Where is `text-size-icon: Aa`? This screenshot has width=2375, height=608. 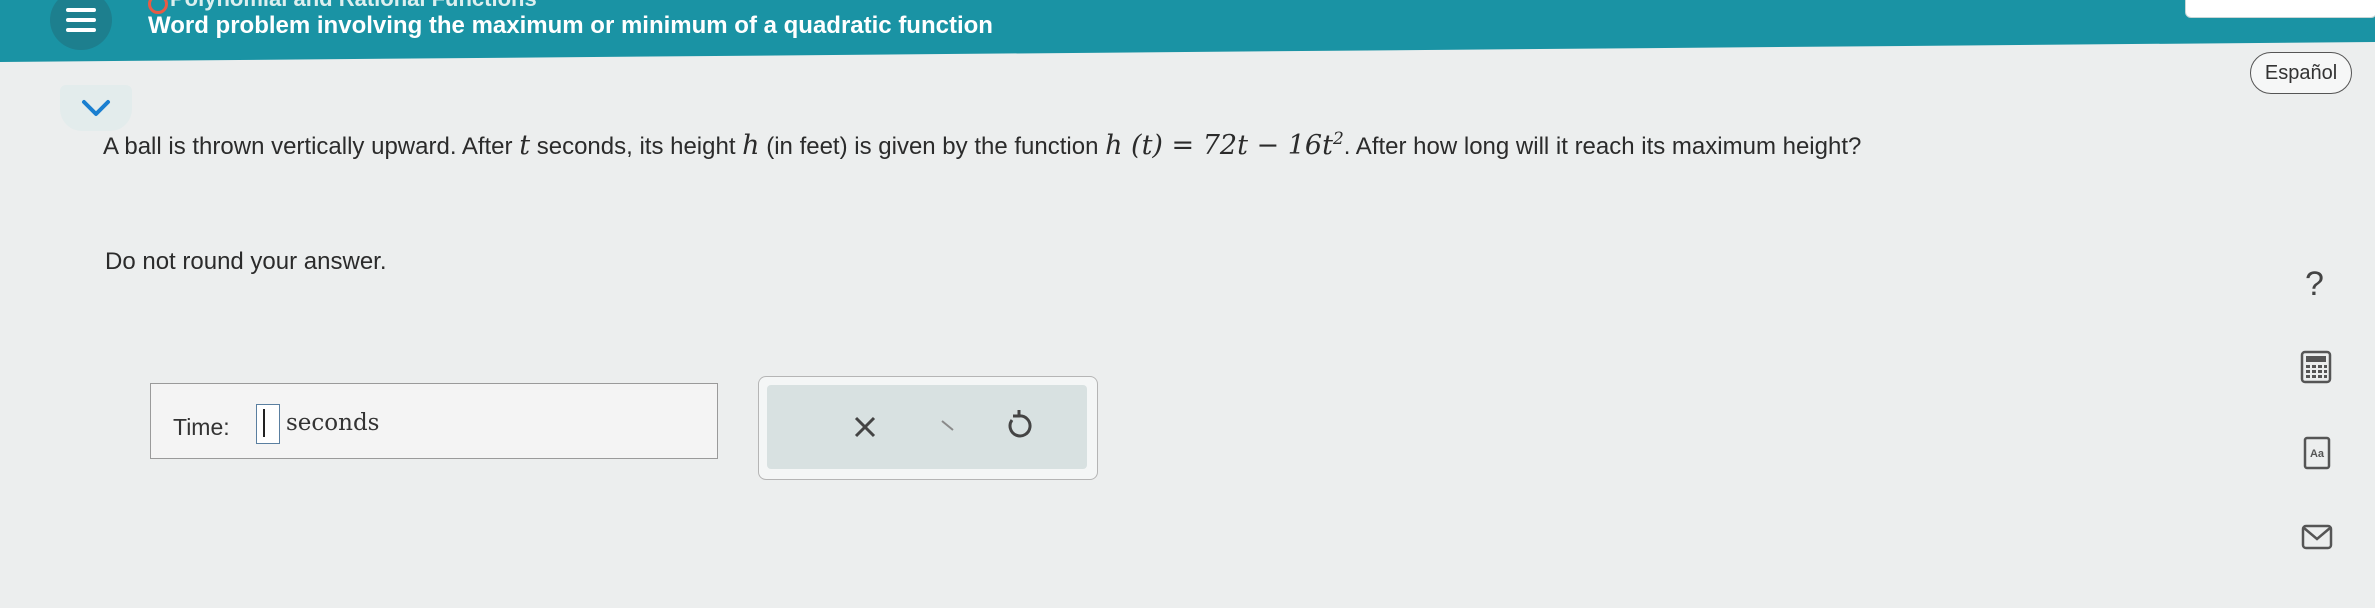
text-size-icon: Aa is located at coordinates (2319, 453).